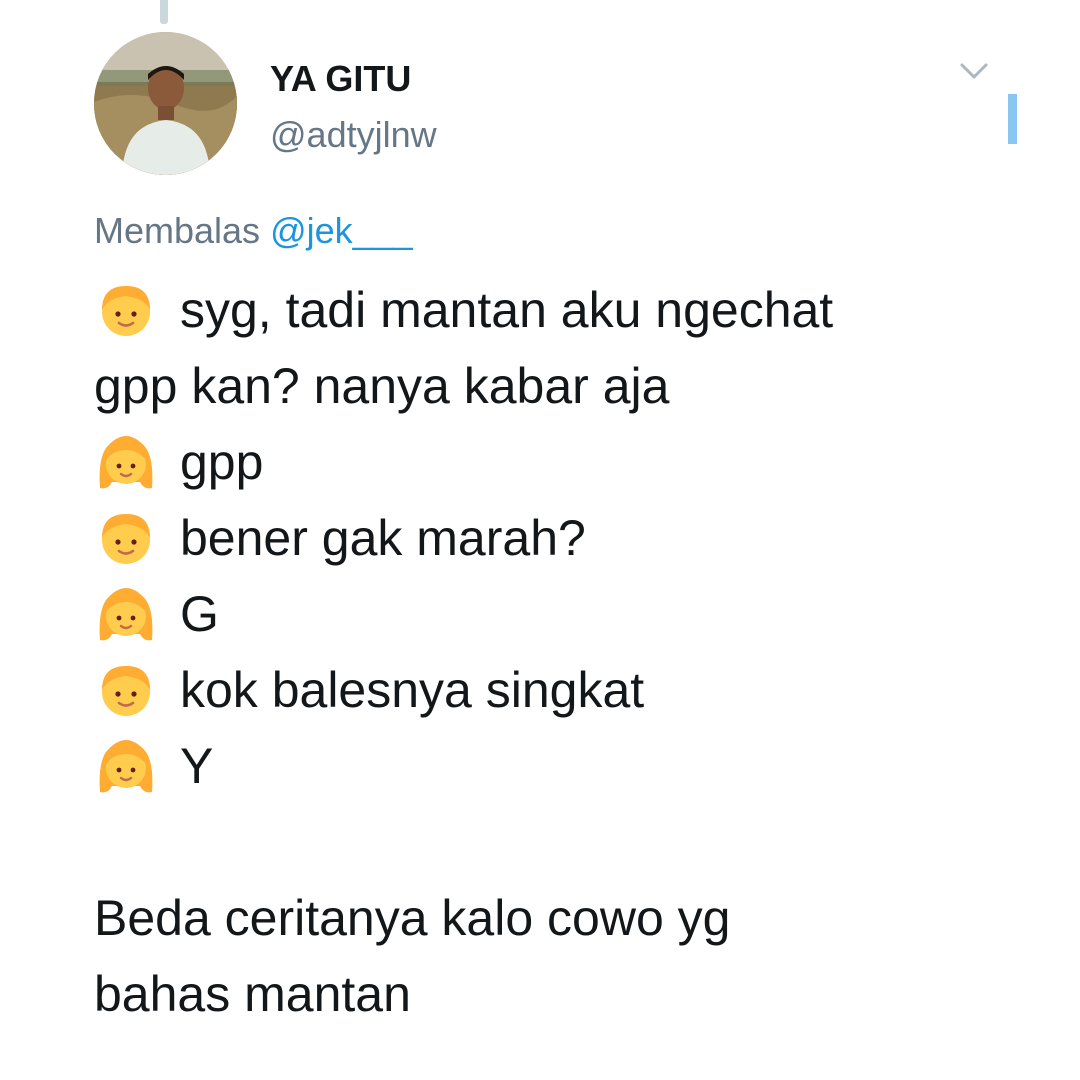  I want to click on reply-context: Membalas @jek___, so click(253, 231).